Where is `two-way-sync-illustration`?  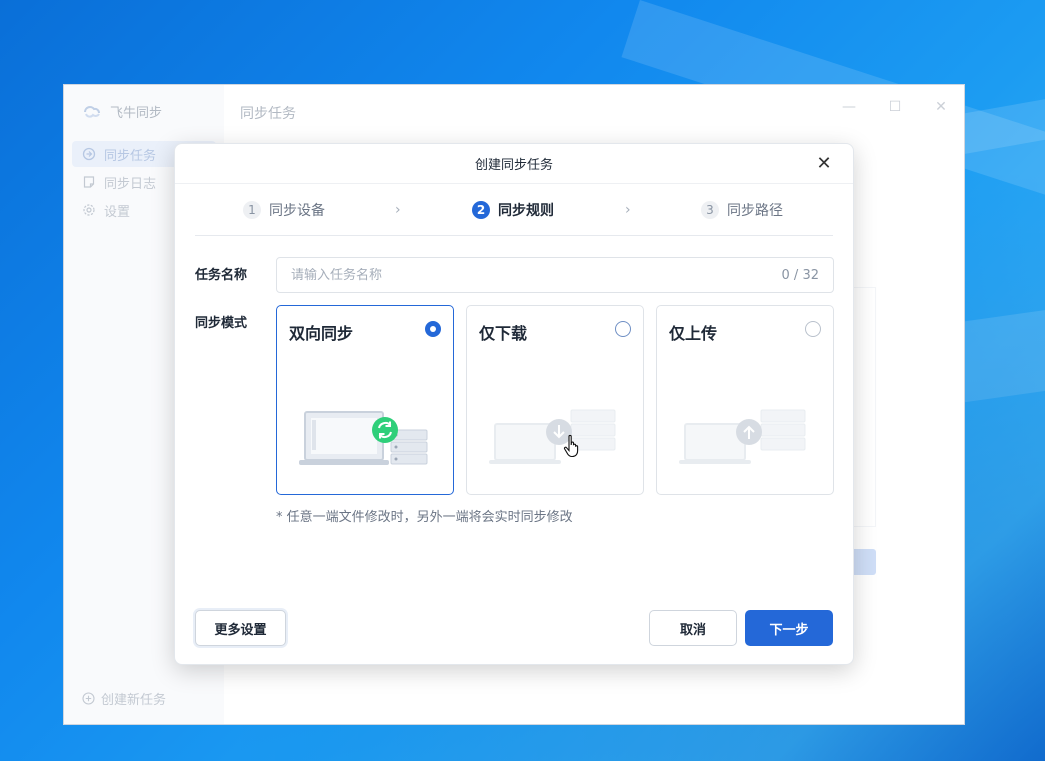 two-way-sync-illustration is located at coordinates (363, 438).